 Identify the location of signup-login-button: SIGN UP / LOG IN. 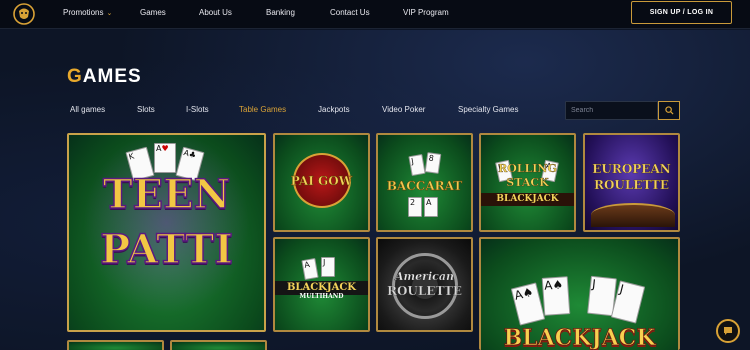
(681, 12).